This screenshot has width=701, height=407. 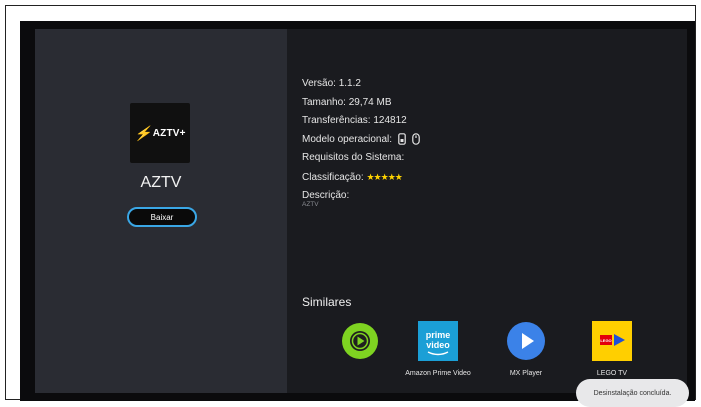 What do you see at coordinates (161, 182) in the screenshot?
I see `app-name: AZTV` at bounding box center [161, 182].